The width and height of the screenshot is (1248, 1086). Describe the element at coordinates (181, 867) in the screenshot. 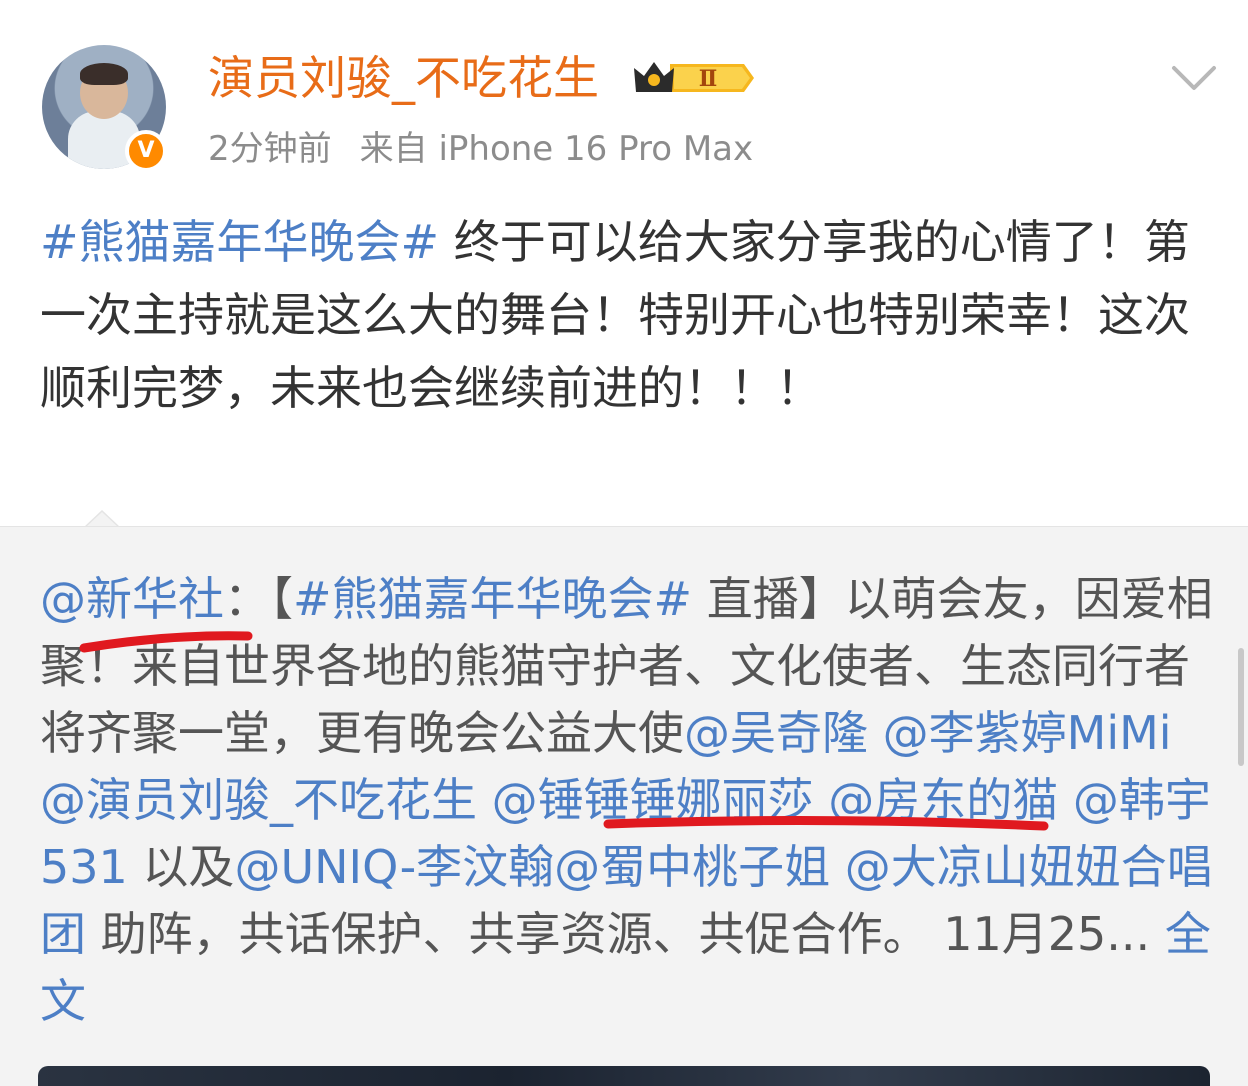

I see `repost-text-part2: 以及` at that location.